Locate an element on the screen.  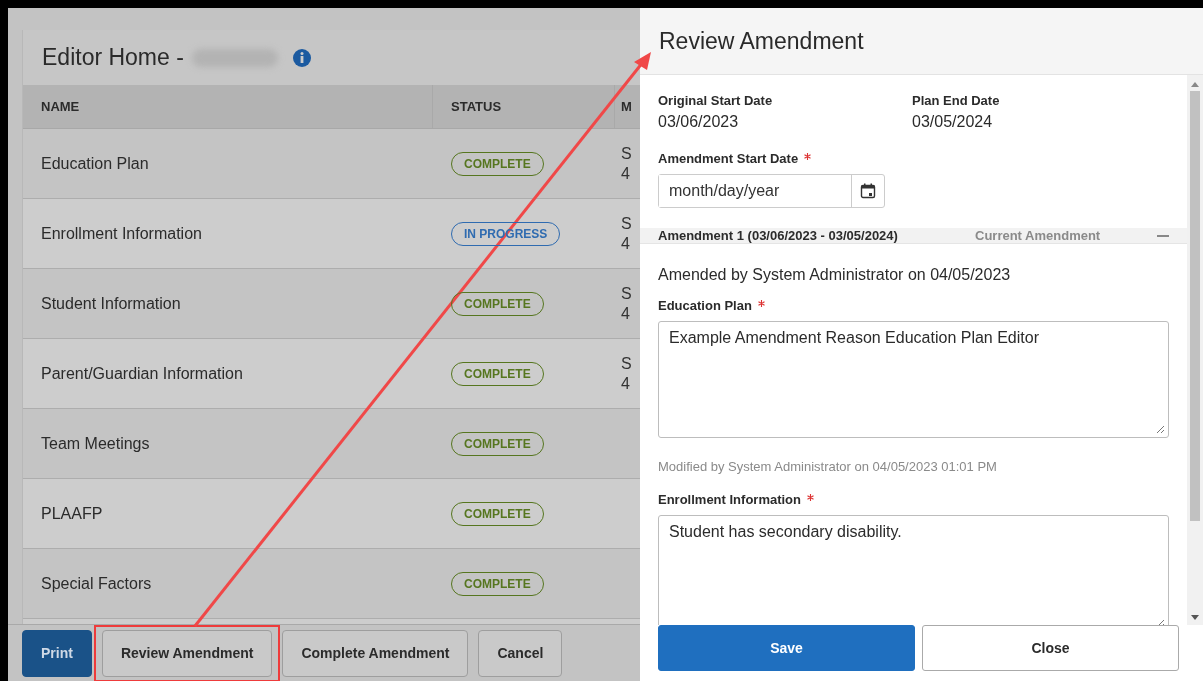
table-cell-text: Enrollment Information is located at coordinates (121, 233).